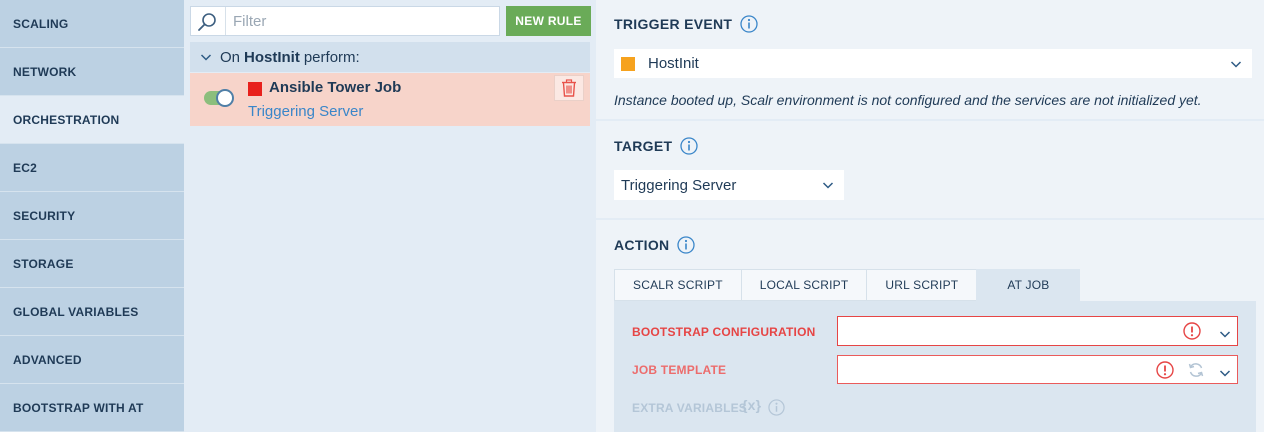  I want to click on new-rule-button: NEW RULE, so click(548, 21).